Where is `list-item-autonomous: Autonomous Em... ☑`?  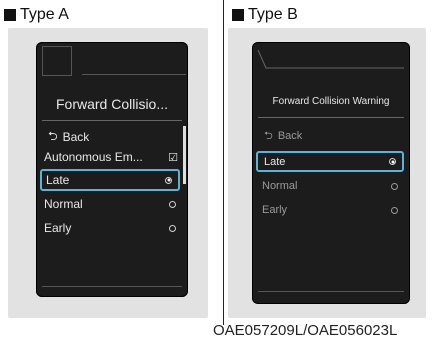 list-item-autonomous: Autonomous Em... ☑ is located at coordinates (112, 157).